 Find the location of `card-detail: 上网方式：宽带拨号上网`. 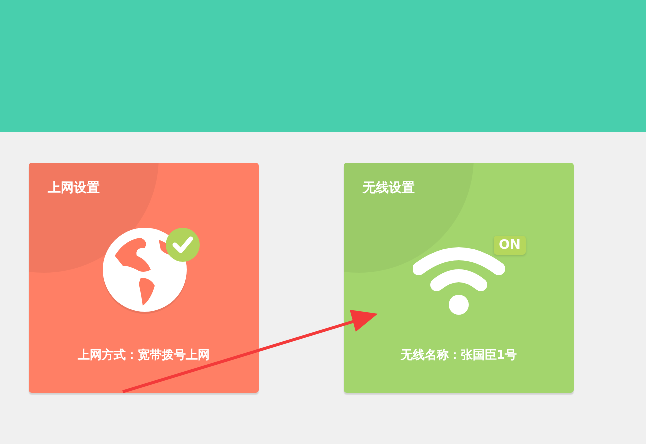

card-detail: 上网方式：宽带拨号上网 is located at coordinates (144, 355).